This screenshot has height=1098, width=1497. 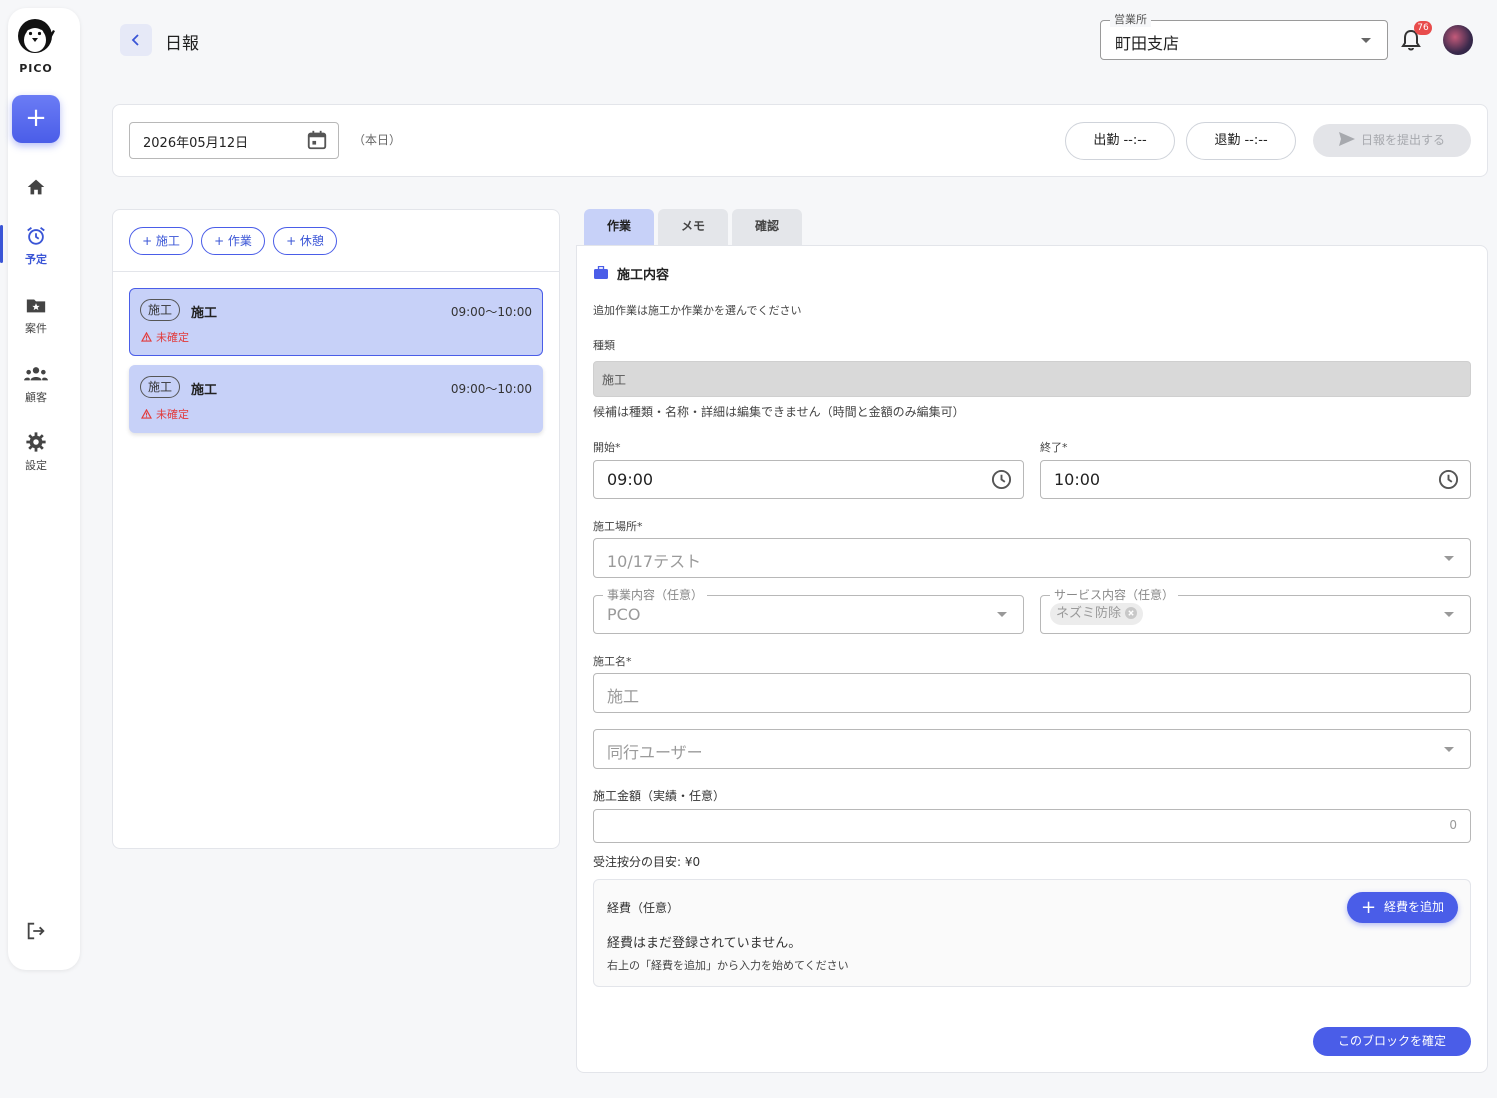 What do you see at coordinates (614, 380) in the screenshot?
I see `type-value: 施工` at bounding box center [614, 380].